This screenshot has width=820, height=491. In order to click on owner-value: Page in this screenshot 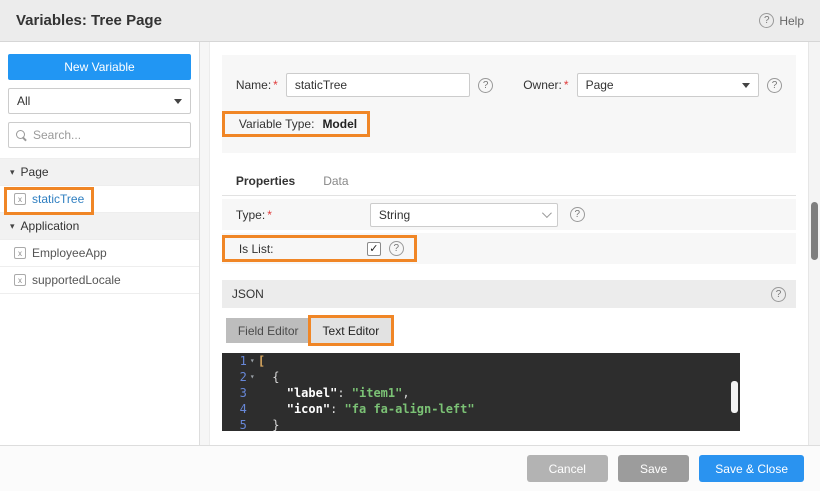, I will do `click(599, 85)`.